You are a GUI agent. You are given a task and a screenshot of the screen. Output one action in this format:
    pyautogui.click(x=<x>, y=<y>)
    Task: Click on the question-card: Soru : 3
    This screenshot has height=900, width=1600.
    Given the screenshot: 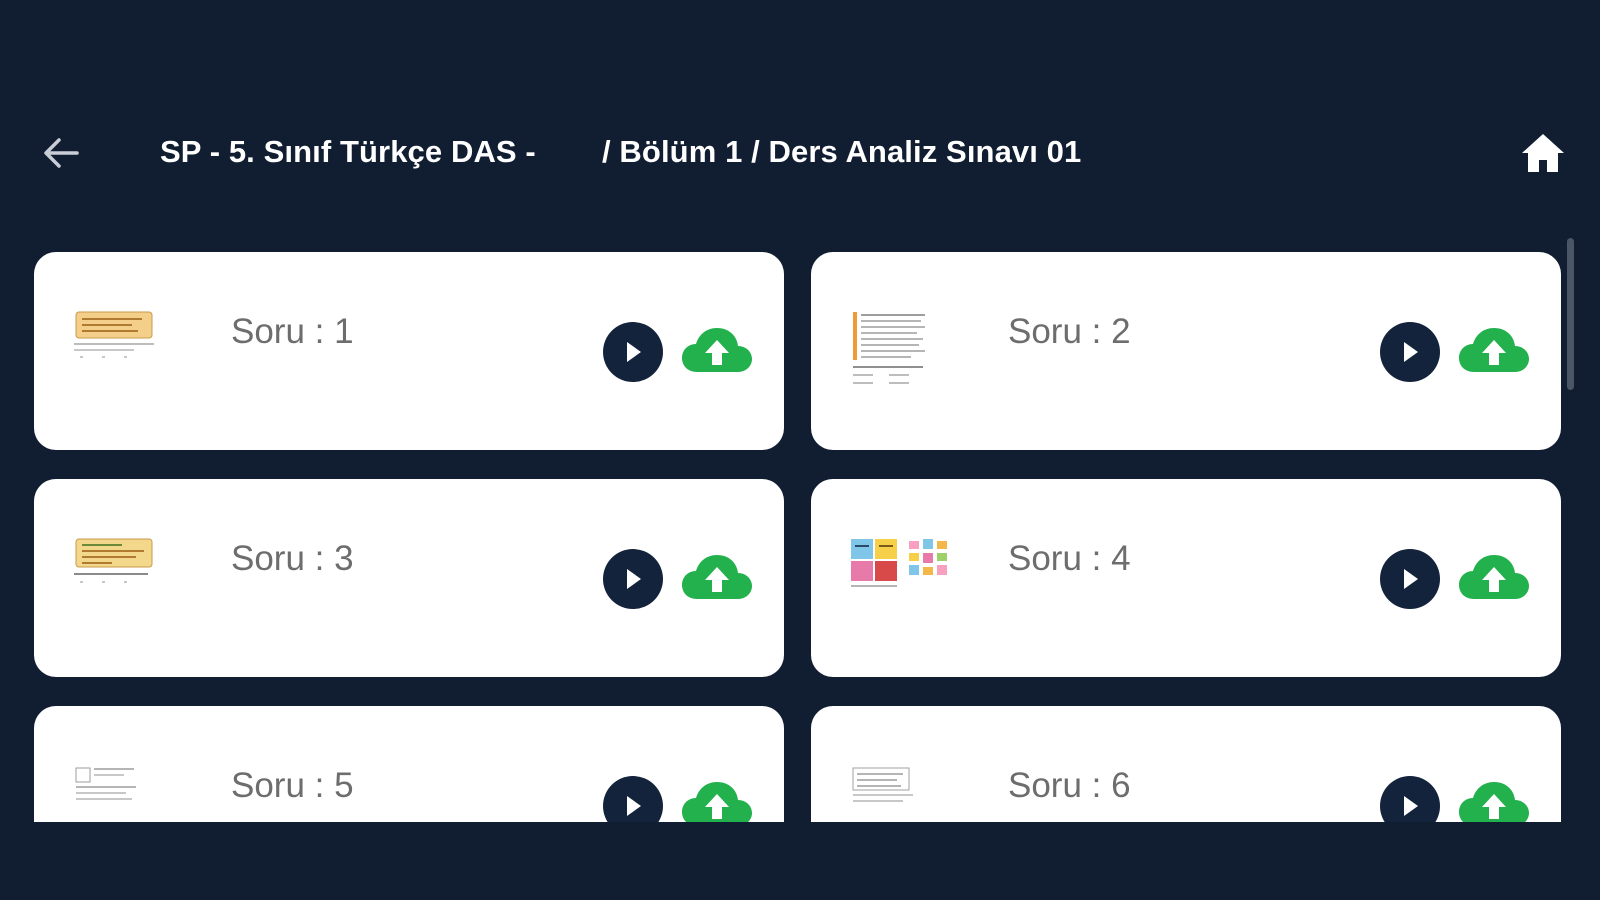 What is the action you would take?
    pyautogui.click(x=409, y=578)
    